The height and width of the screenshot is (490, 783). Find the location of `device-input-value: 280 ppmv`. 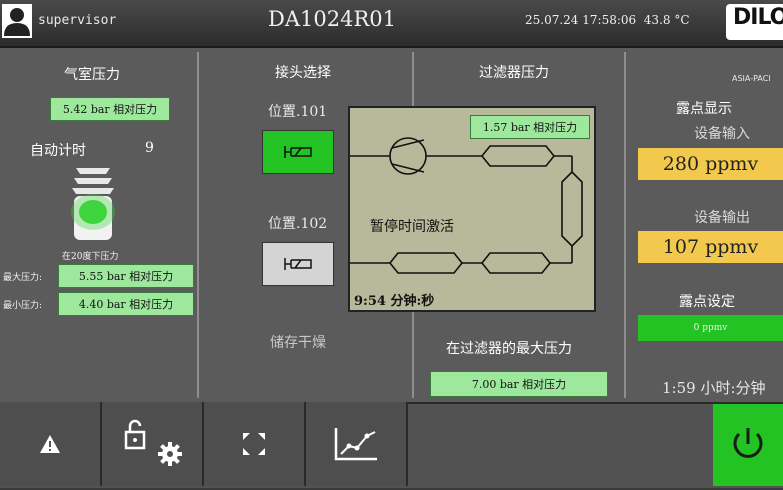

device-input-value: 280 ppmv is located at coordinates (710, 164).